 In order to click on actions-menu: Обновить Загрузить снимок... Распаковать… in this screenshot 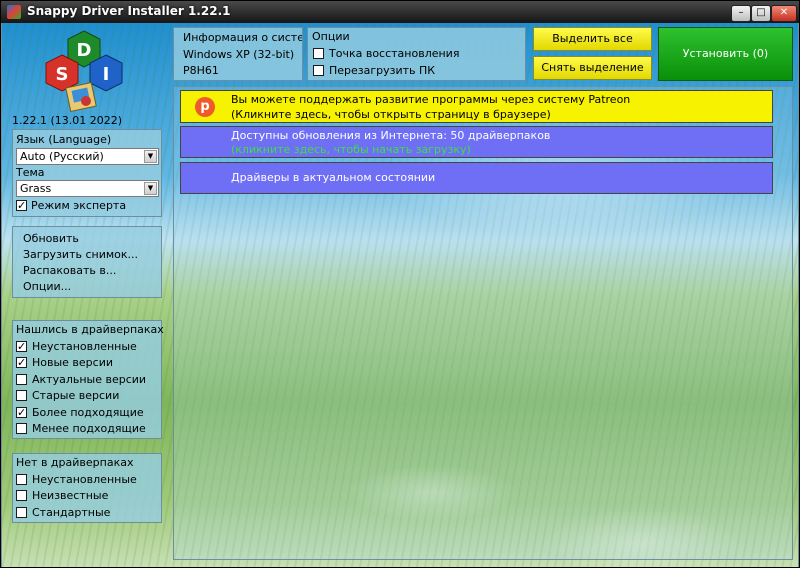, I will do `click(87, 262)`.